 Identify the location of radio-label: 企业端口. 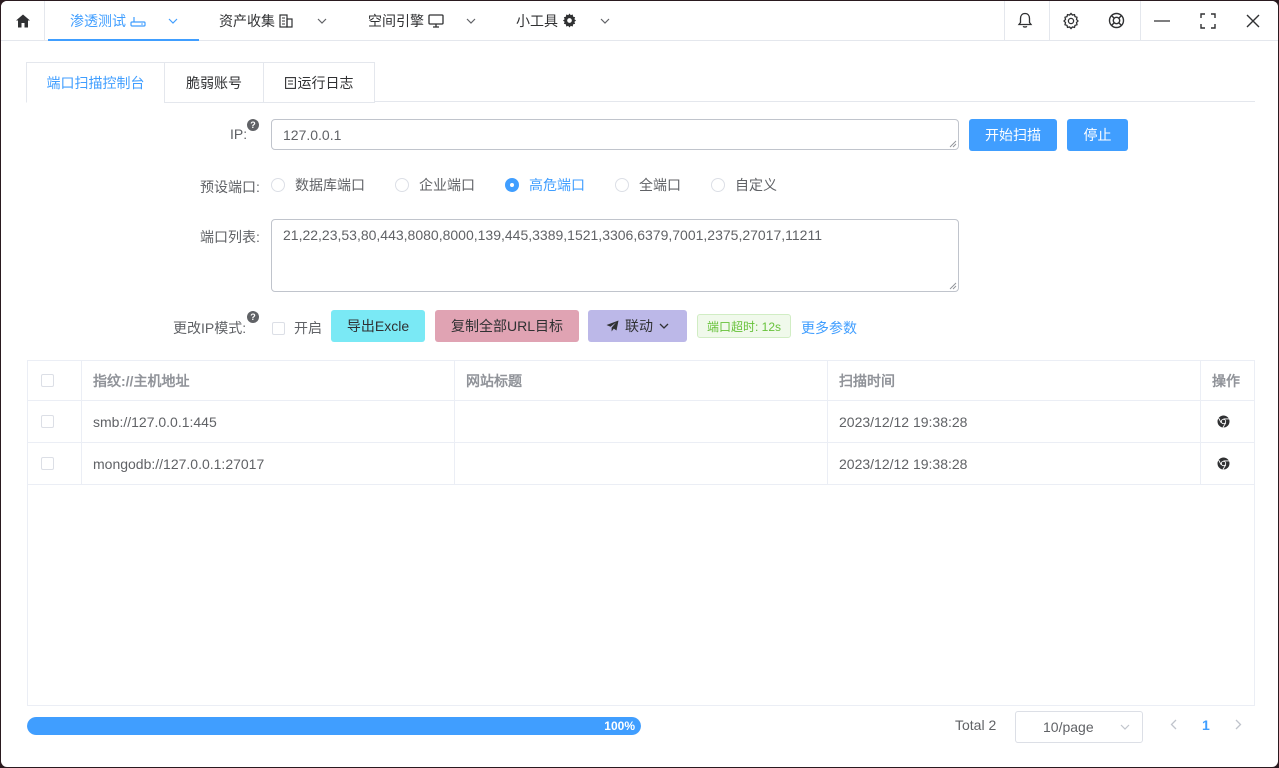
(447, 185).